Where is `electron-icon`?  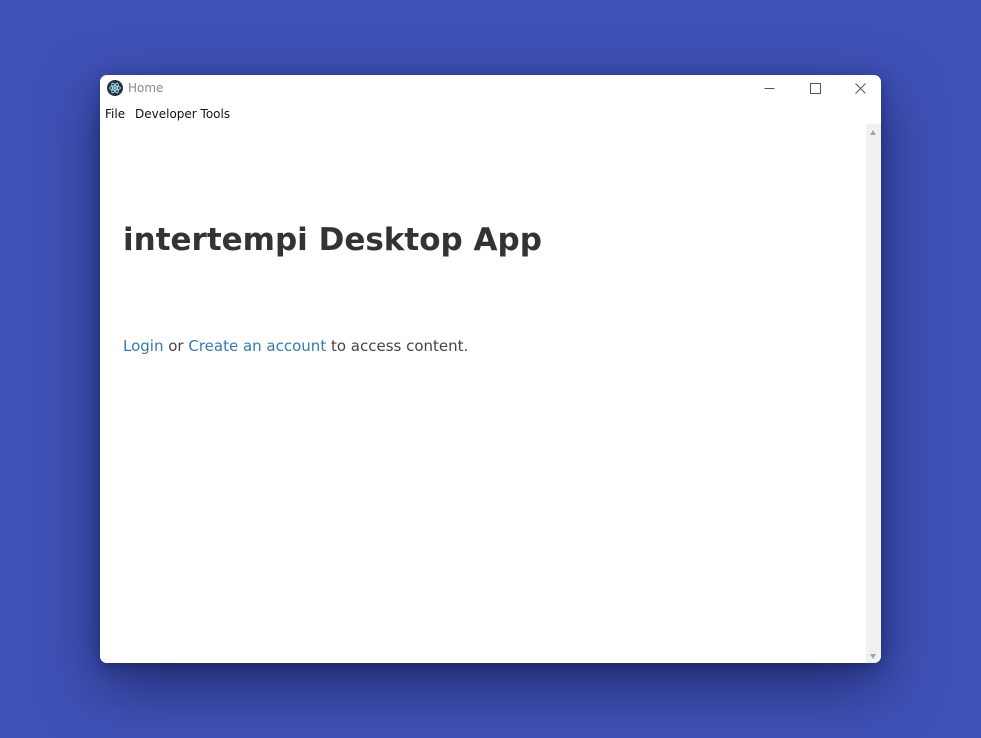 electron-icon is located at coordinates (115, 88).